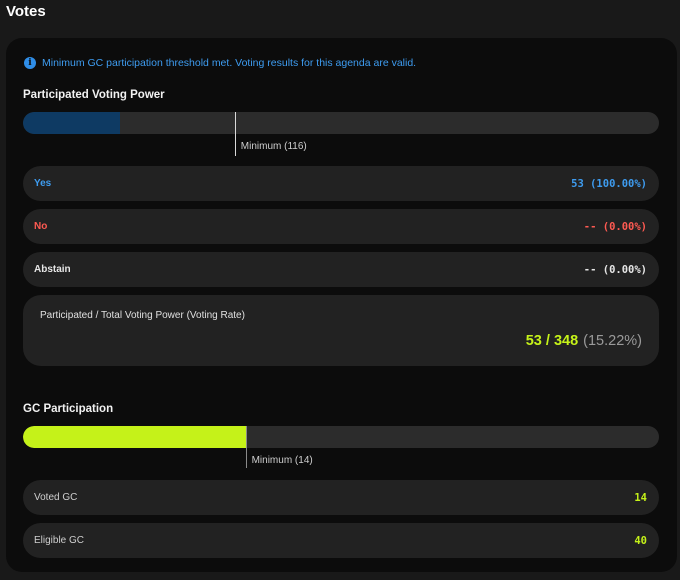  What do you see at coordinates (71, 123) in the screenshot?
I see `voting-power-bar-fill` at bounding box center [71, 123].